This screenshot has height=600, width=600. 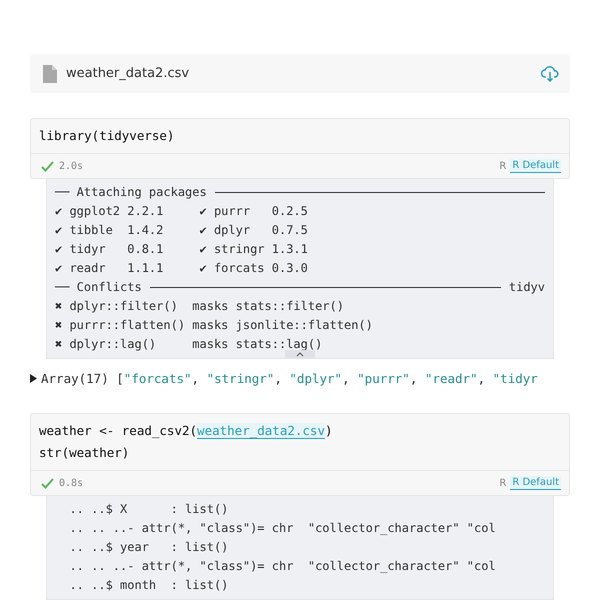 What do you see at coordinates (526, 287) in the screenshot?
I see `output-line: tidyv` at bounding box center [526, 287].